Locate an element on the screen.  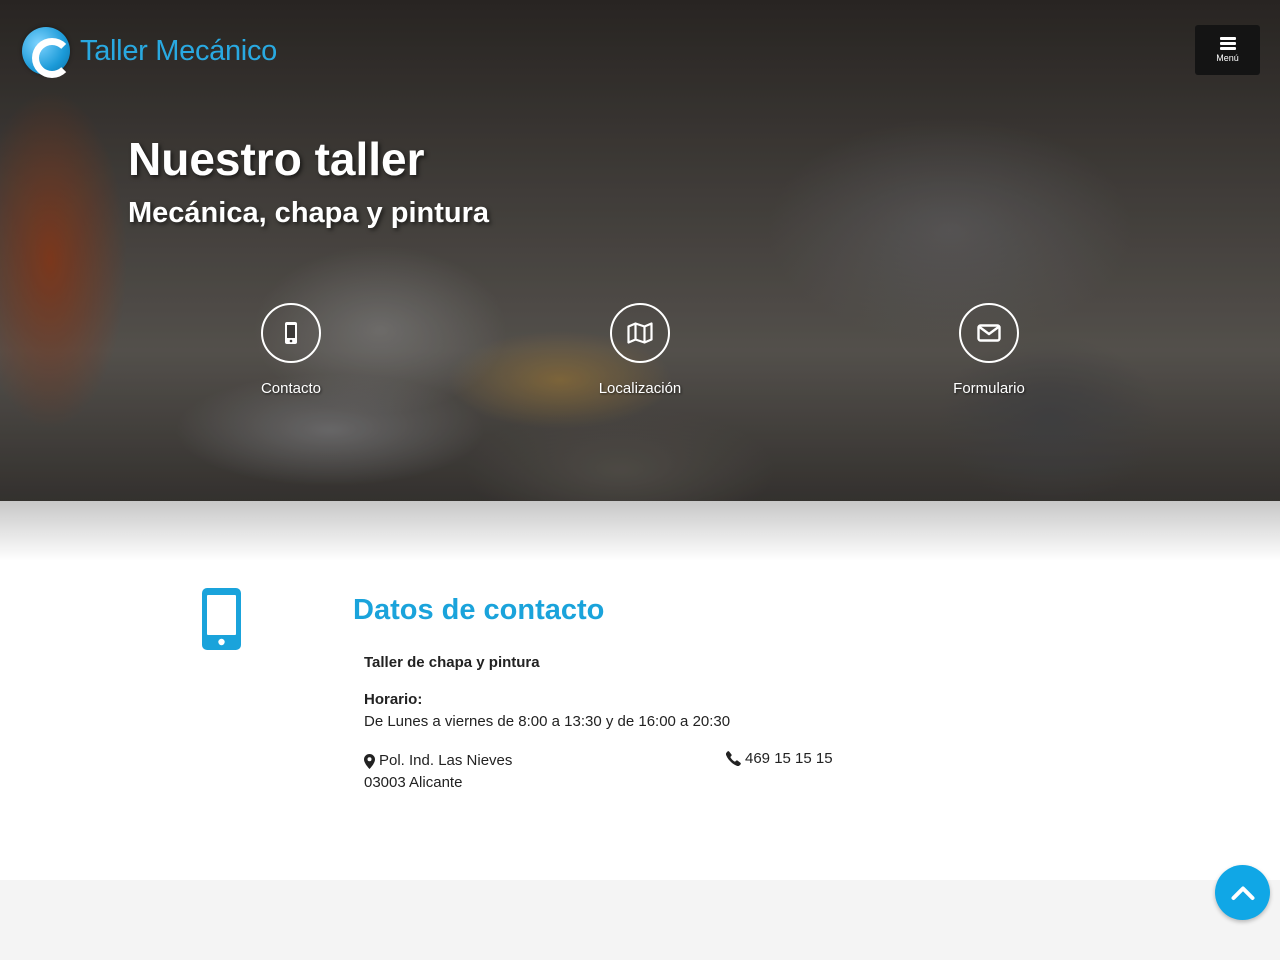
formulario-circle is located at coordinates (989, 333).